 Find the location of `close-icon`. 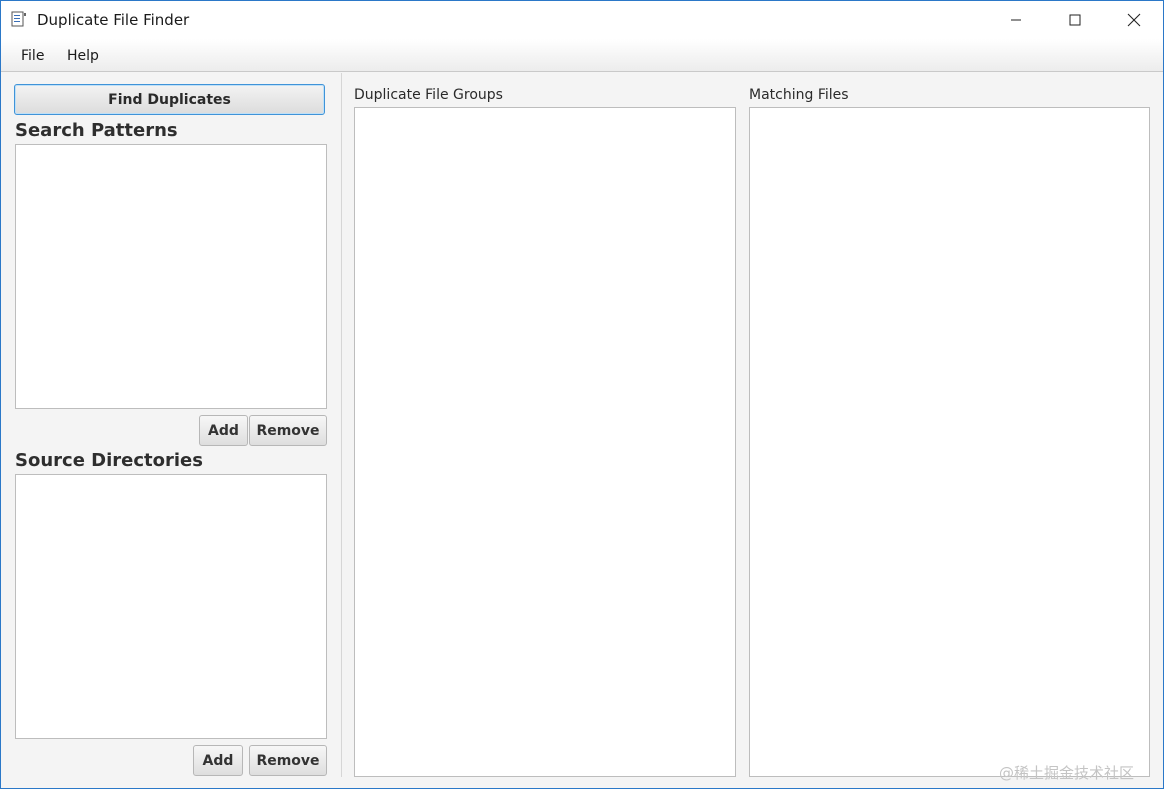

close-icon is located at coordinates (1134, 20).